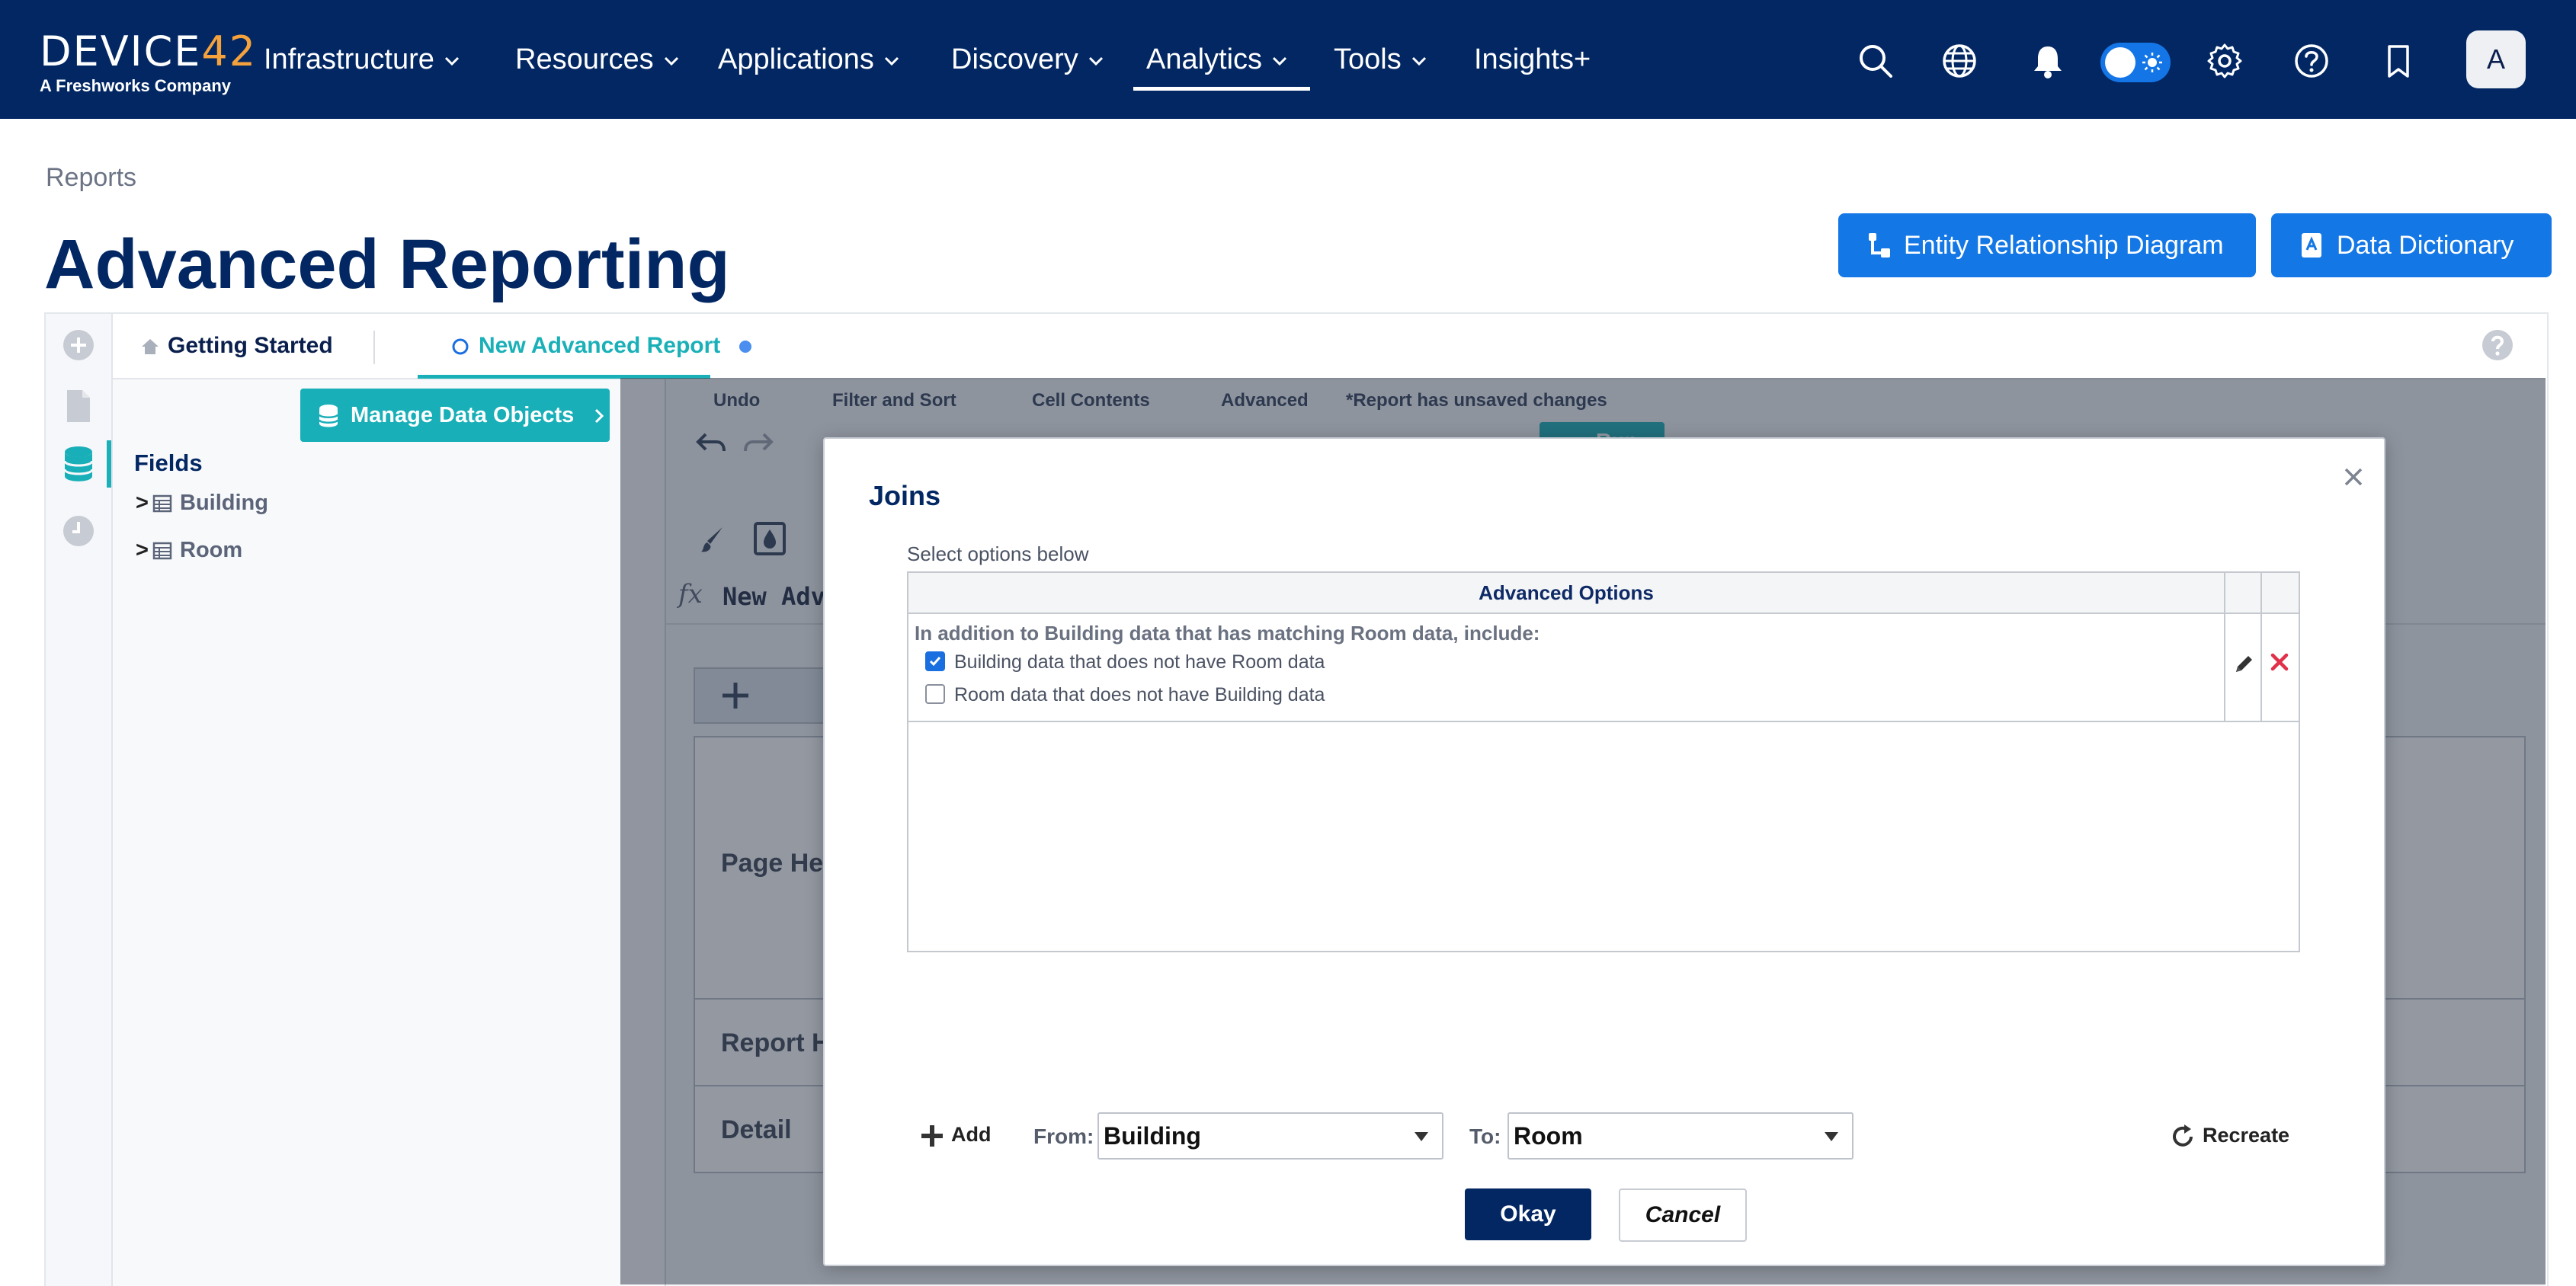 Image resolution: width=2576 pixels, height=1286 pixels. I want to click on theme-toggle, so click(2135, 62).